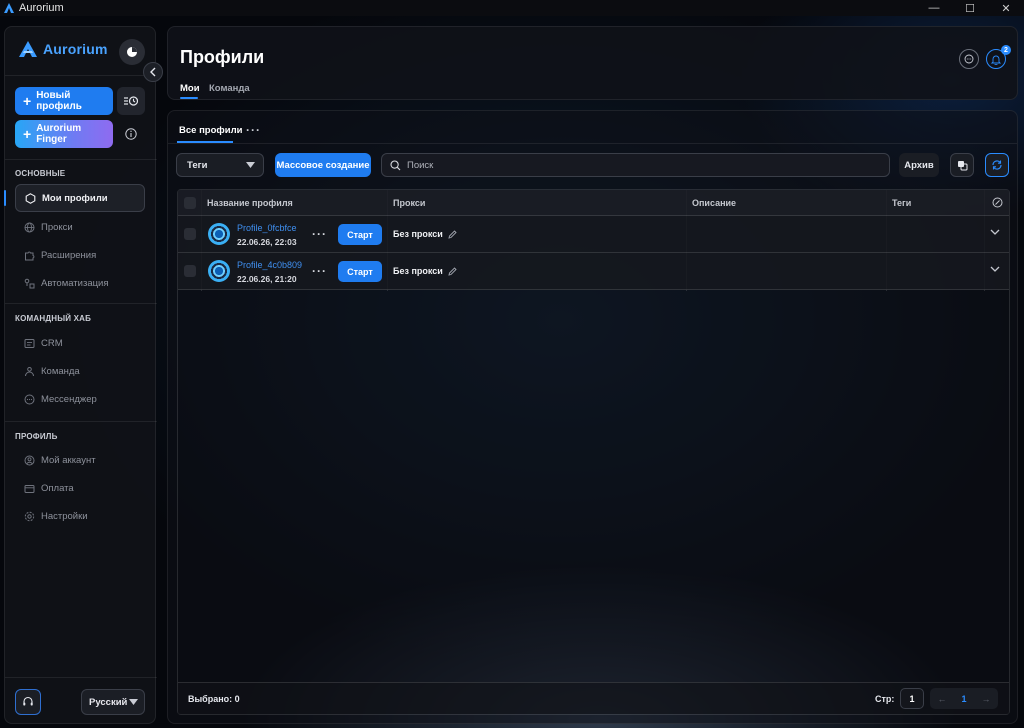 The height and width of the screenshot is (728, 1024). Describe the element at coordinates (80, 227) in the screenshot. I see `sidebar-item-proxy: Прокси` at that location.